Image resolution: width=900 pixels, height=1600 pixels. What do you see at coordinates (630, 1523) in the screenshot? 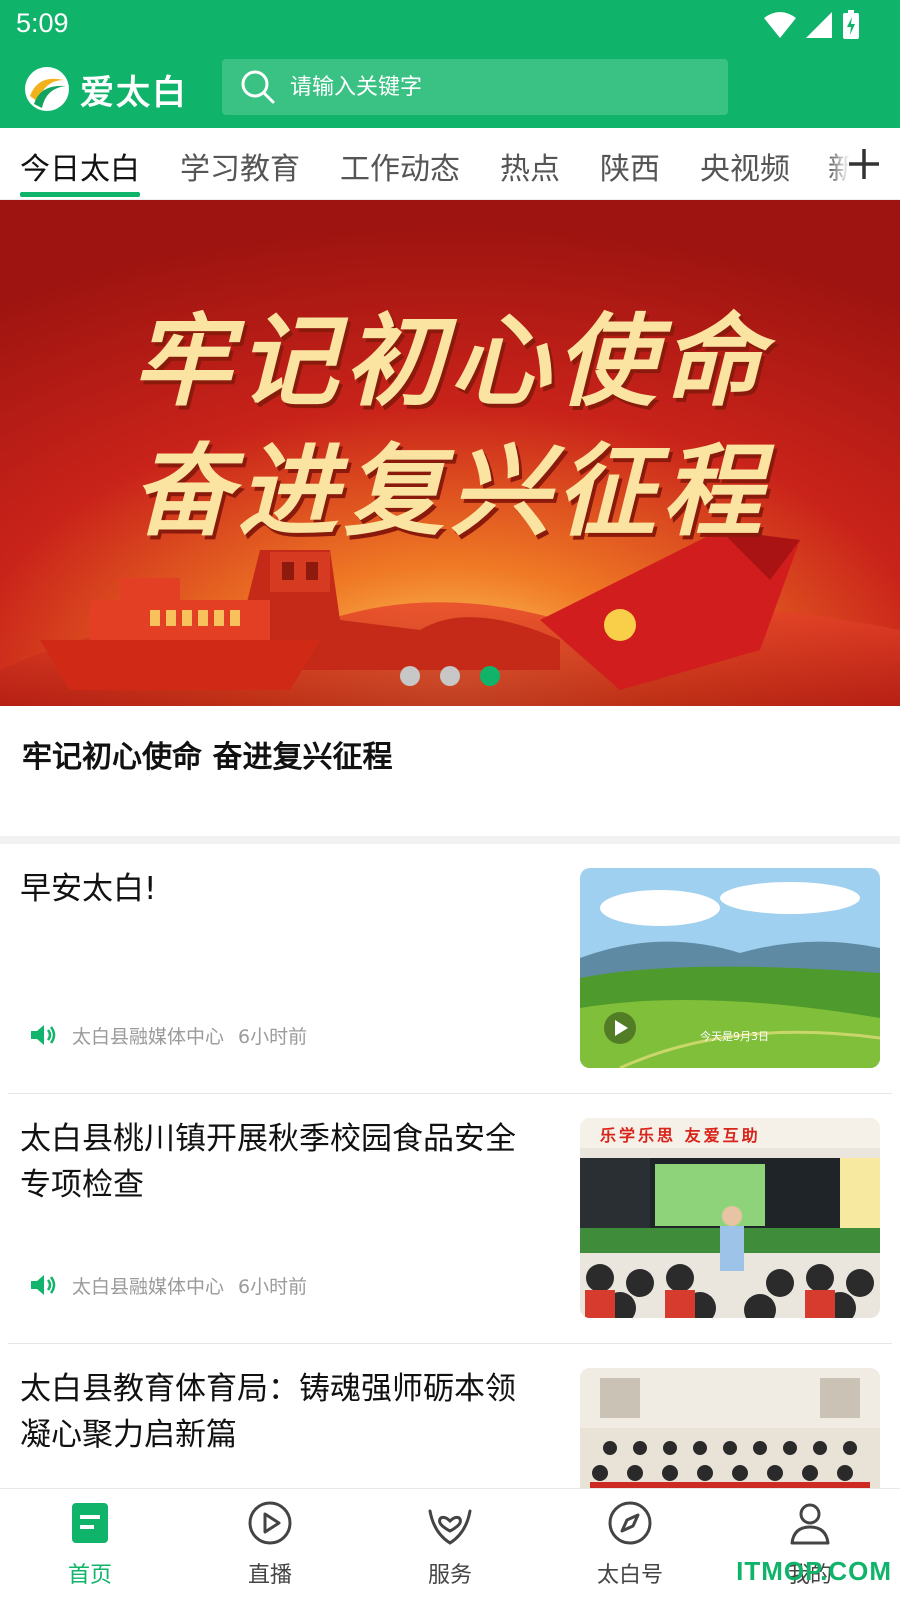
I see `compass-icon` at bounding box center [630, 1523].